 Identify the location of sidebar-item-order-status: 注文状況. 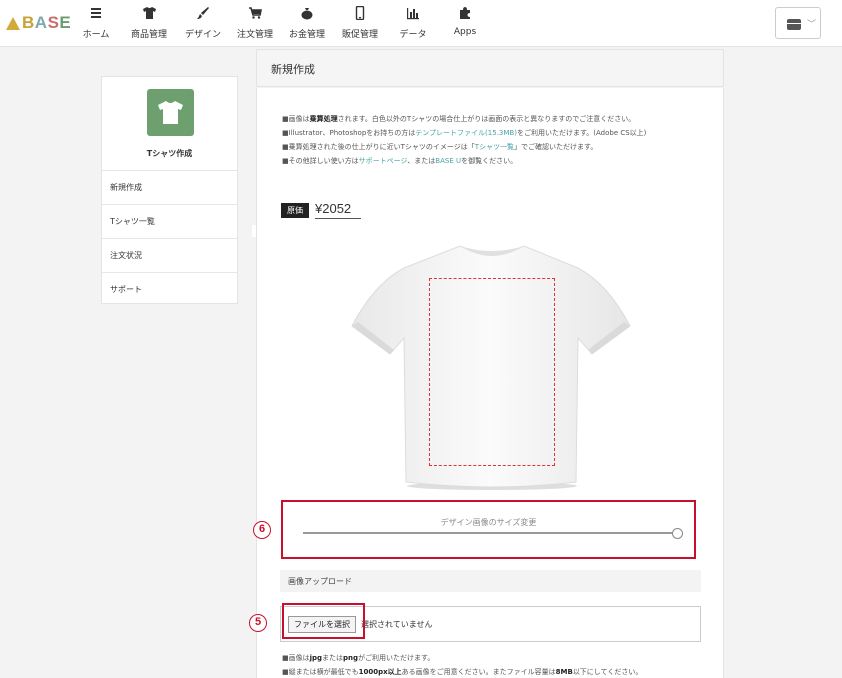
(169, 255).